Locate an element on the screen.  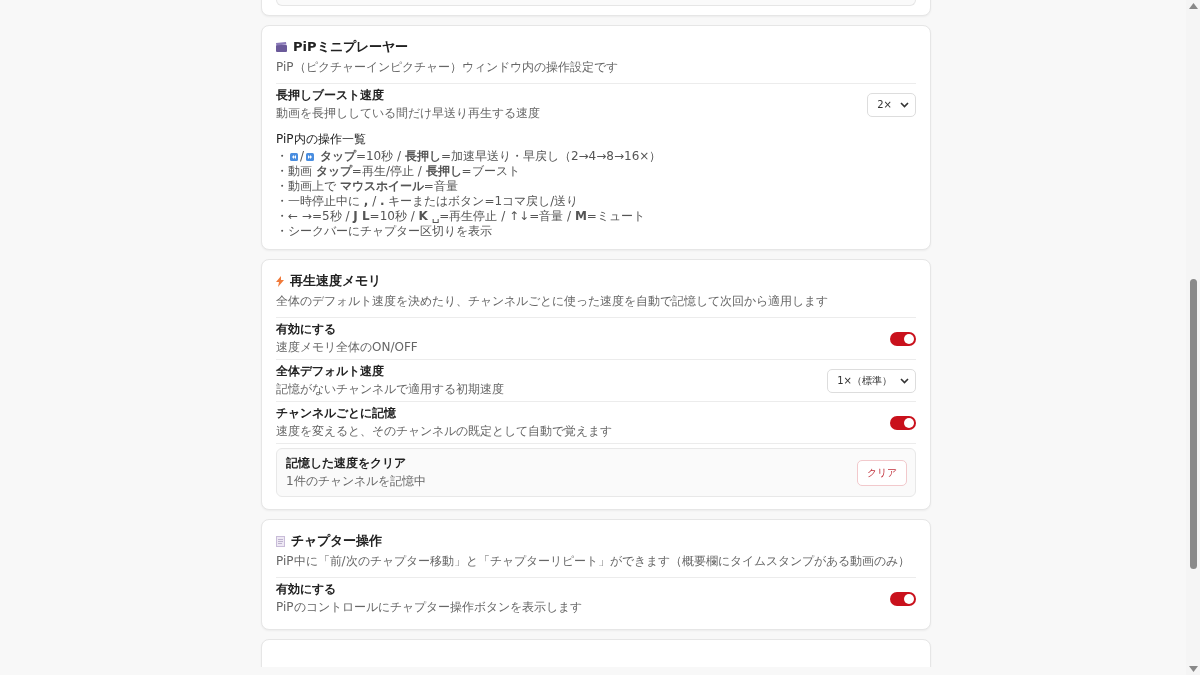
help-text: タップ=10秒 / 長押し=加速早送り・早戻し（2→4→8→16×） is located at coordinates (490, 156).